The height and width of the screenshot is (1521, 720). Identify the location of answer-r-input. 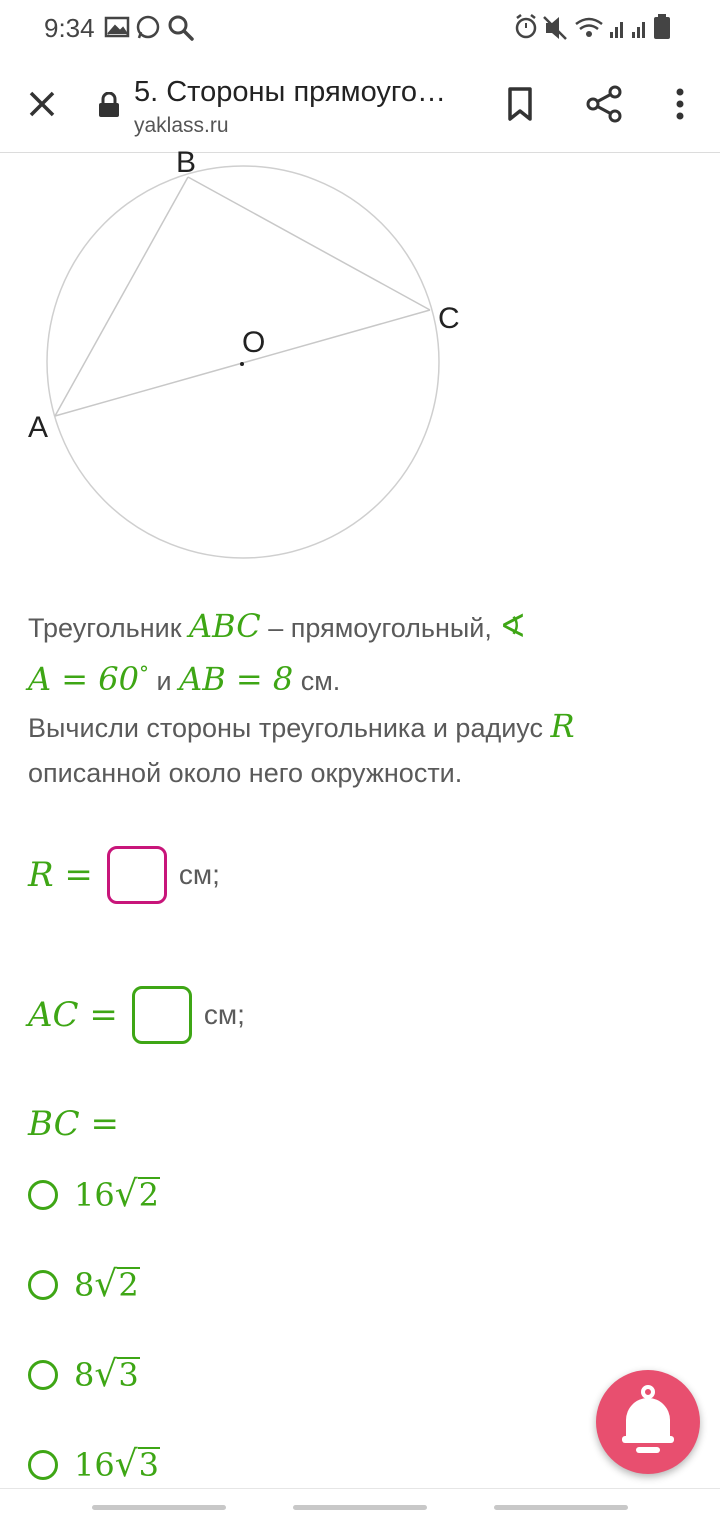
(136, 875).